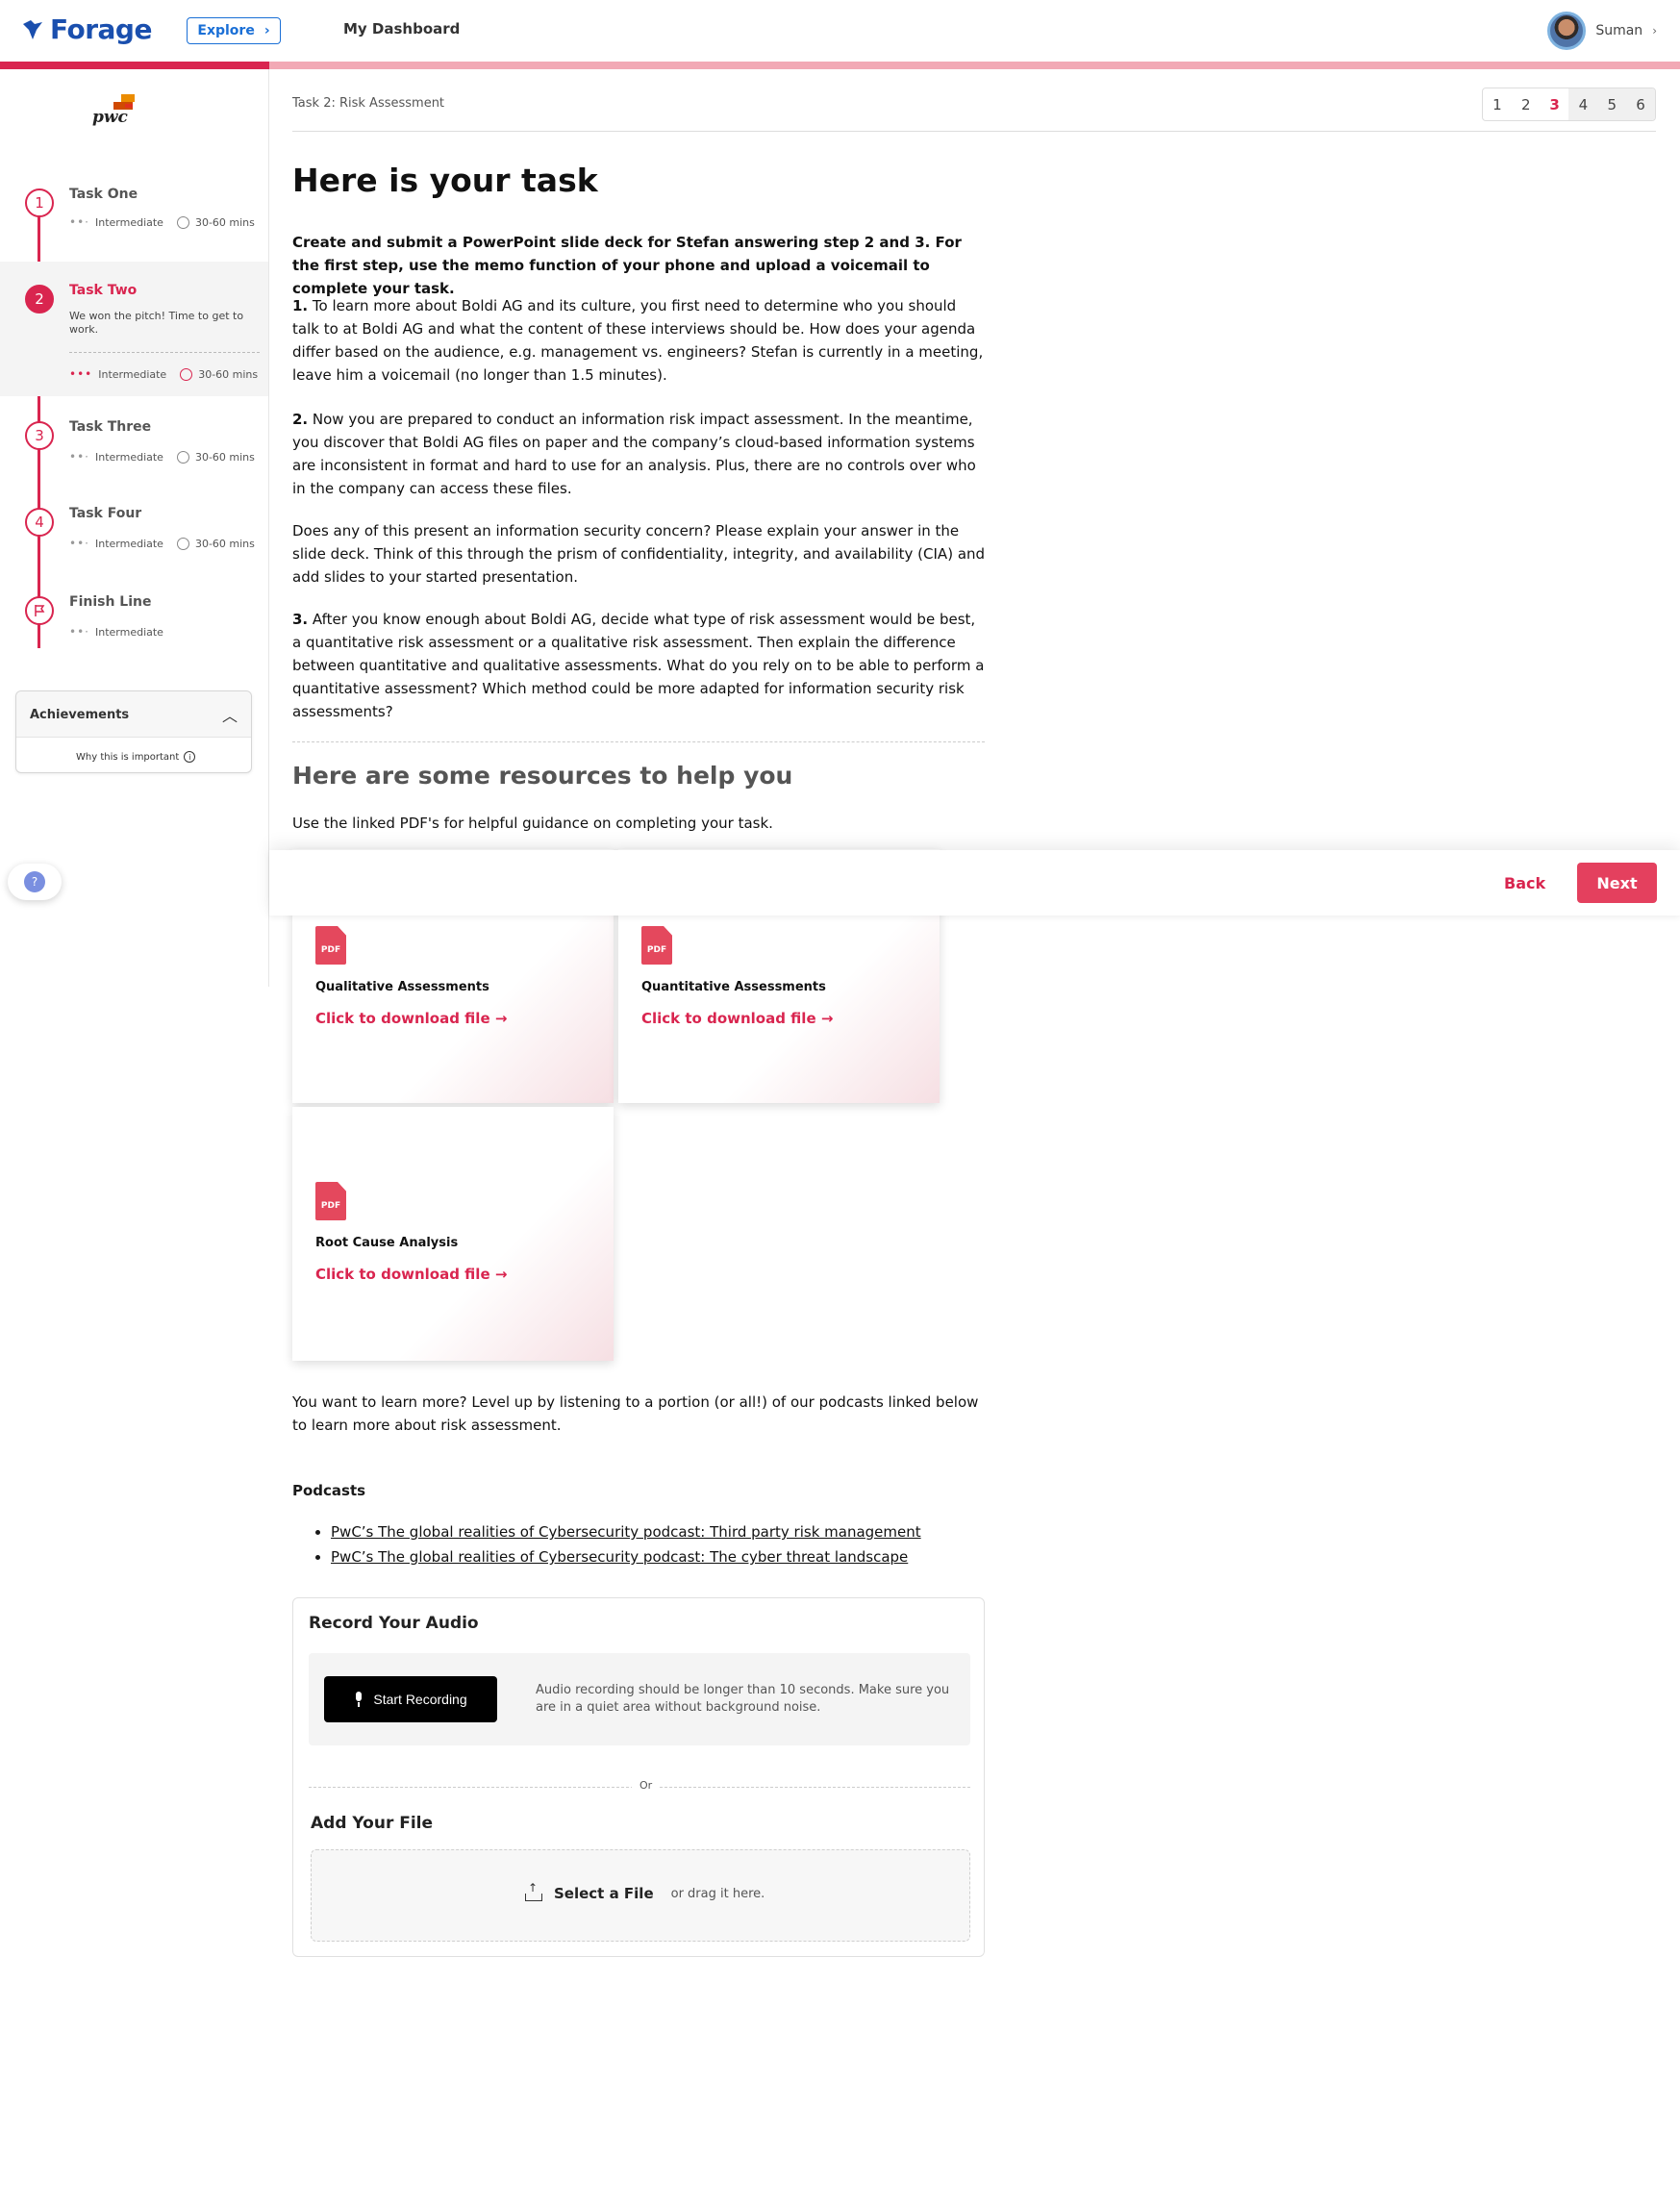 This screenshot has height=2208, width=1680. I want to click on resource-title: Root Cause Analysis, so click(387, 1243).